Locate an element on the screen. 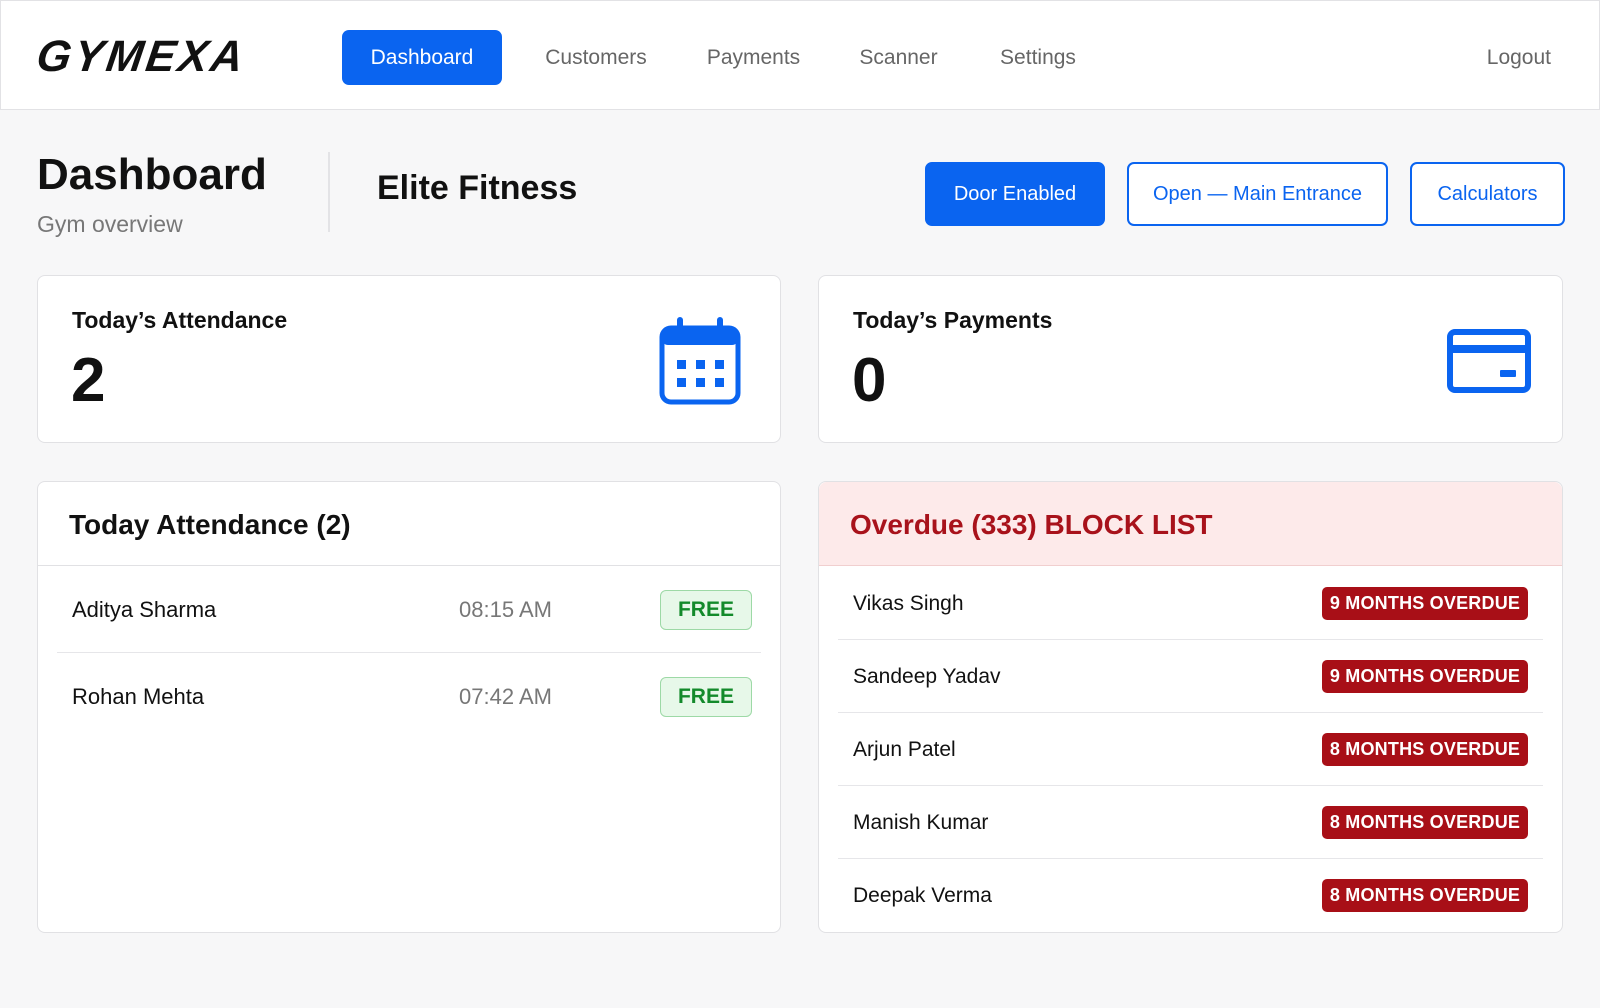 The height and width of the screenshot is (1008, 1600). overdue-panel-title: Overdue (333) BLOCK LIST is located at coordinates (1031, 524).